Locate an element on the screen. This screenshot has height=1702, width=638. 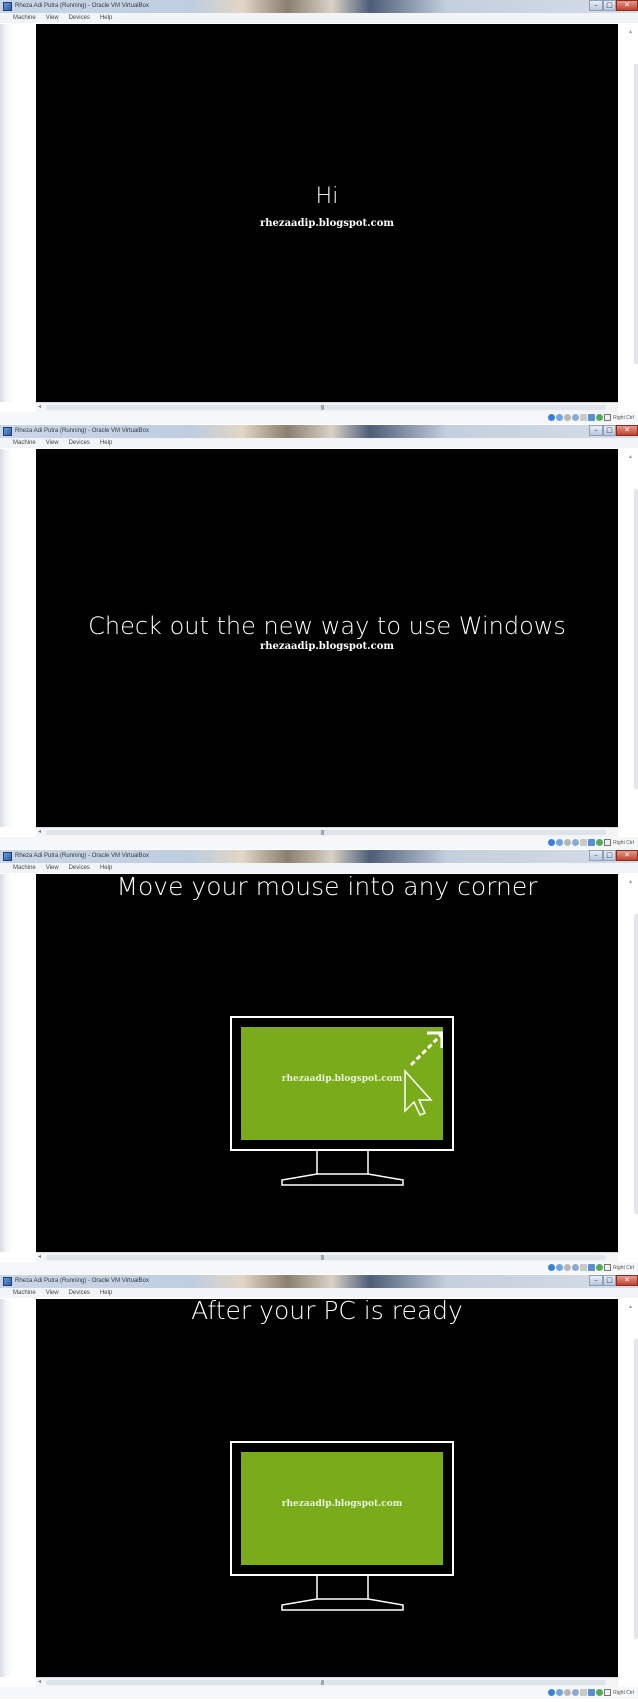
greeting-text: Hi is located at coordinates (327, 196).